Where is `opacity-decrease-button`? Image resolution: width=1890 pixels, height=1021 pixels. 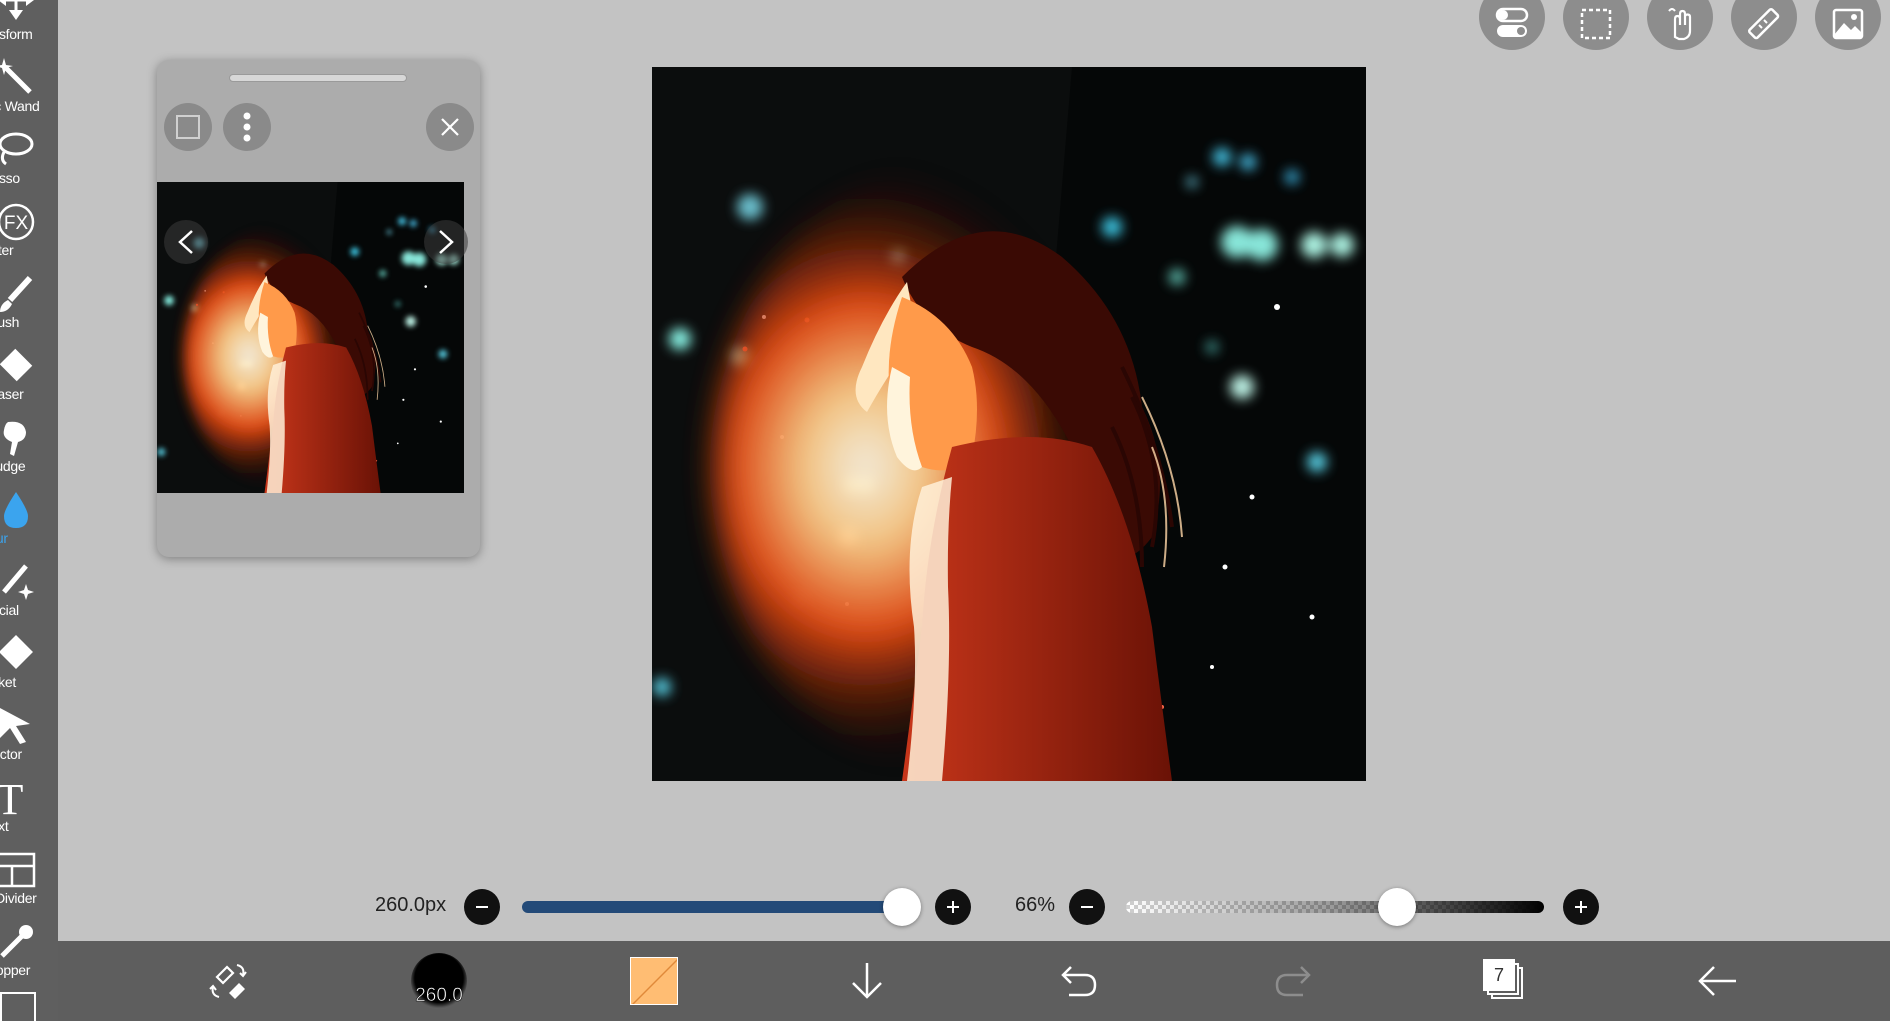 opacity-decrease-button is located at coordinates (1087, 907).